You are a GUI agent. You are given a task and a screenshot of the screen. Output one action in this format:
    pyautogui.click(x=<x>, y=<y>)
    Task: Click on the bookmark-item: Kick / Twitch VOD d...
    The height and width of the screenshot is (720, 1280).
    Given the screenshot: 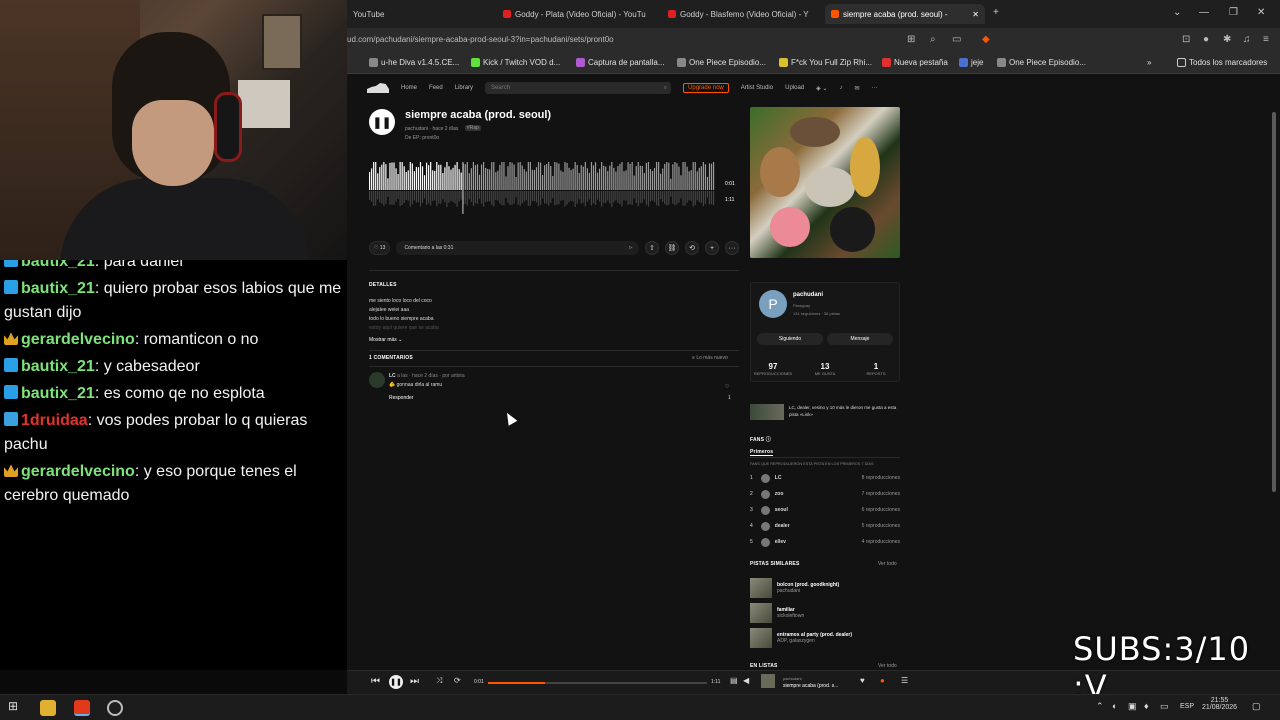 What is the action you would take?
    pyautogui.click(x=515, y=62)
    